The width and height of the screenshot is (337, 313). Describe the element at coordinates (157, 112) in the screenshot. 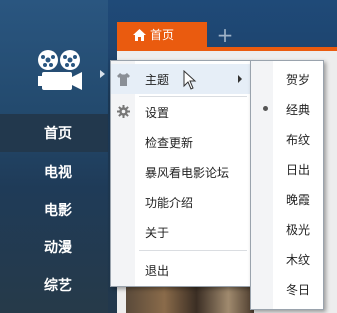

I see `menu-item-label: 设置` at that location.